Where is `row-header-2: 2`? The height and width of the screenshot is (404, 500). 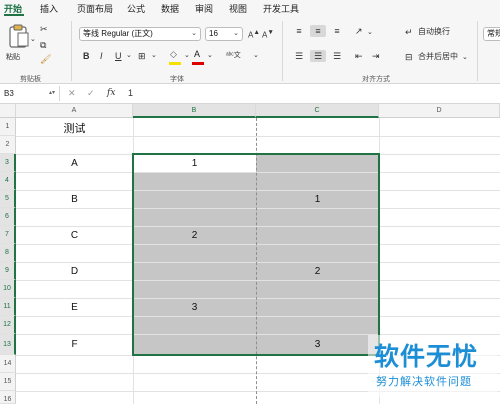 row-header-2: 2 is located at coordinates (8, 145).